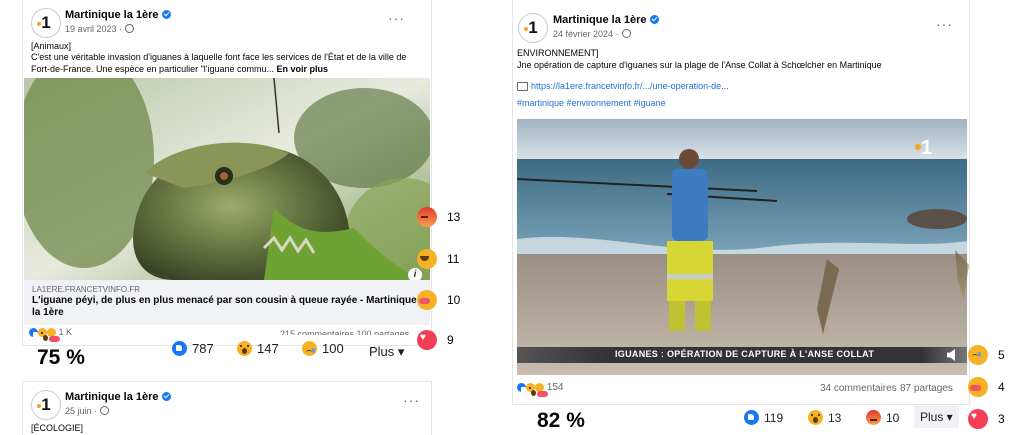 The width and height of the screenshot is (1026, 435). Describe the element at coordinates (926, 388) in the screenshot. I see `shares-count: 87 partages` at that location.